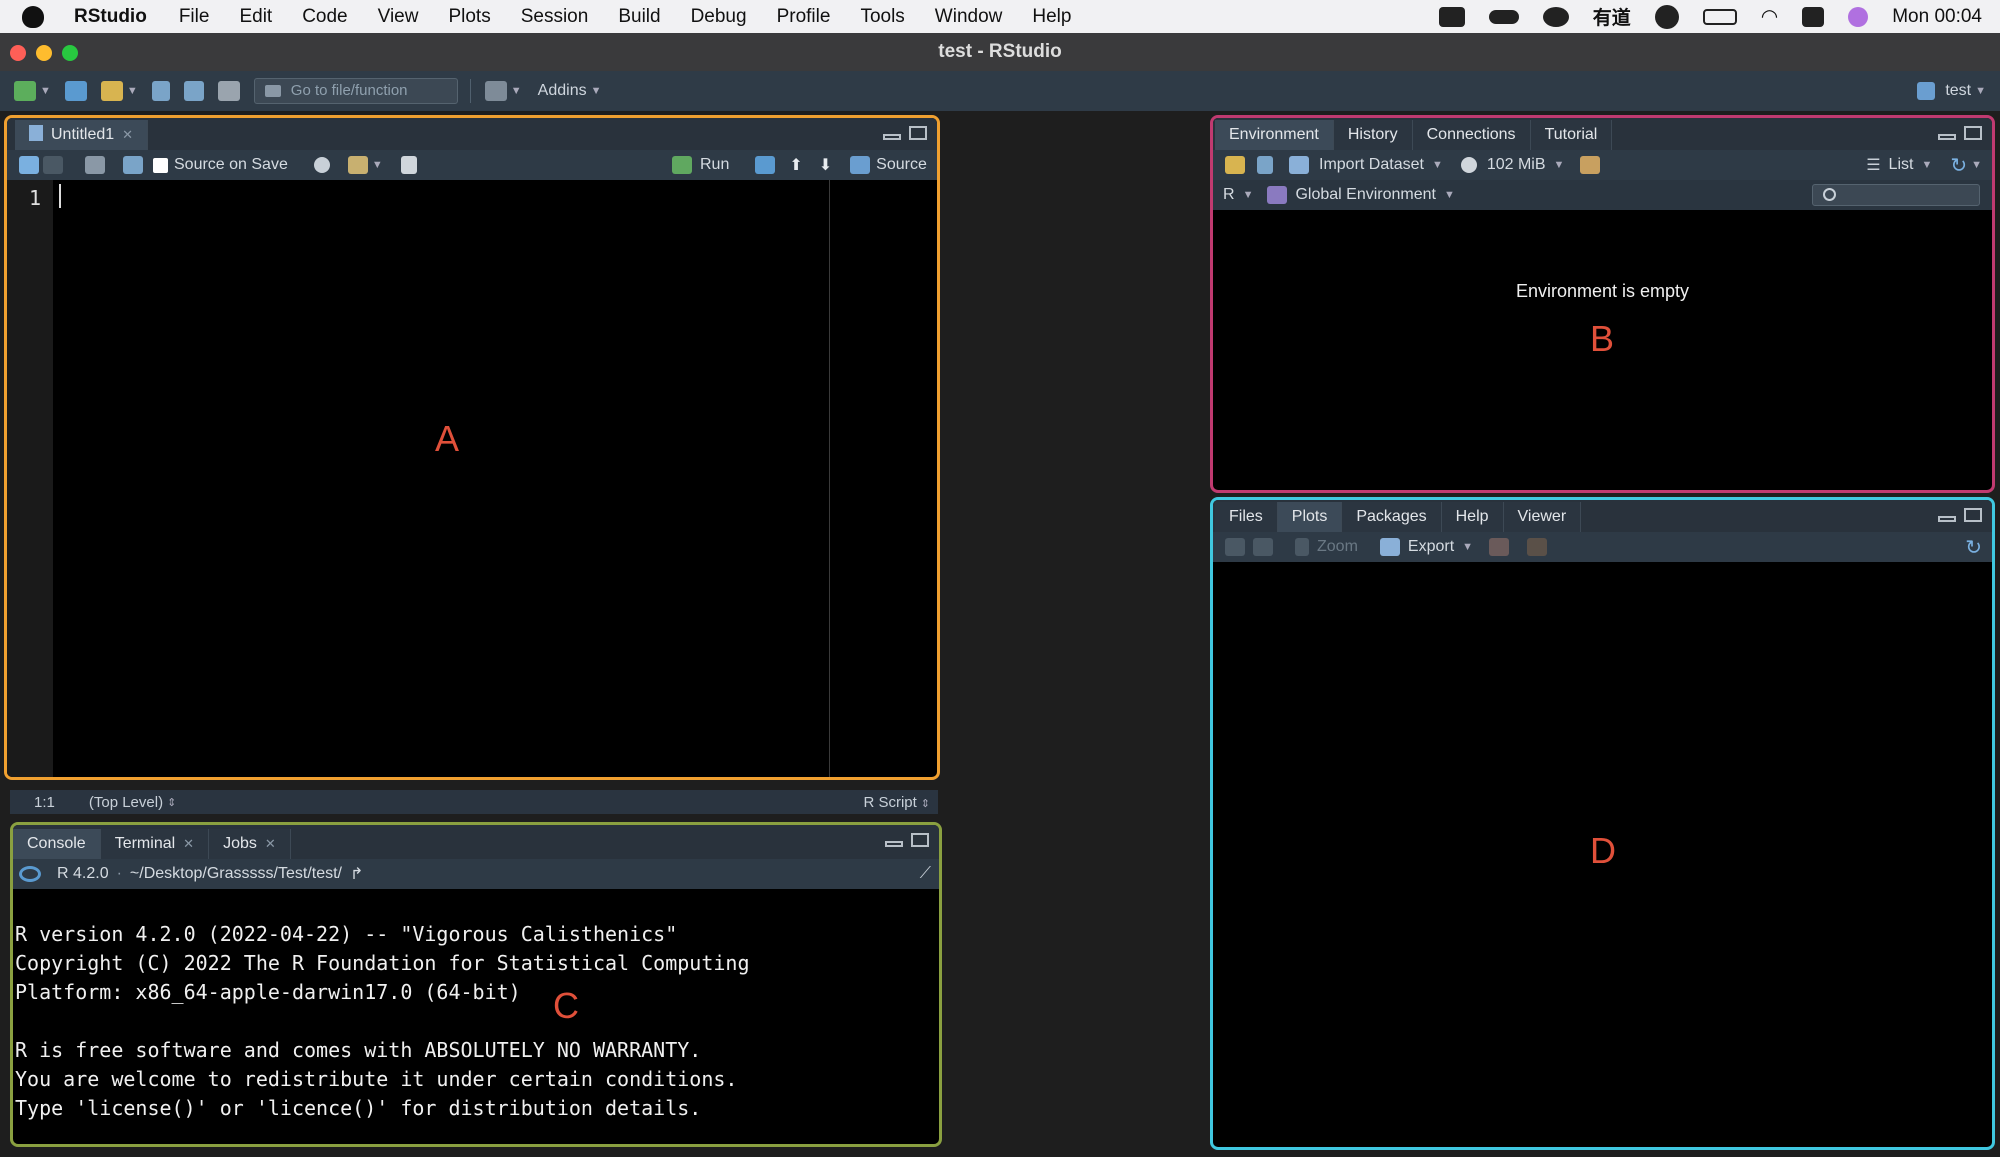 The height and width of the screenshot is (1157, 2000). Describe the element at coordinates (1980, 91) in the screenshot. I see `project-dropdown-icon: ▼` at that location.